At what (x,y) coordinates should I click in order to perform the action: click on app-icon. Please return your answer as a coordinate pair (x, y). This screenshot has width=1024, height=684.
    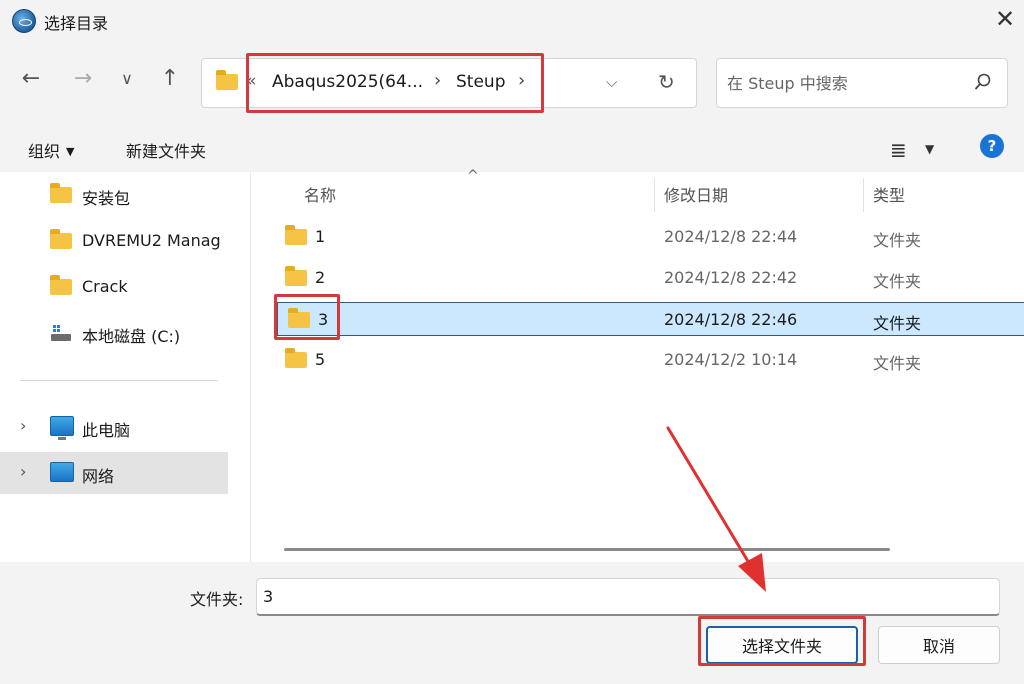
    Looking at the image, I should click on (24, 21).